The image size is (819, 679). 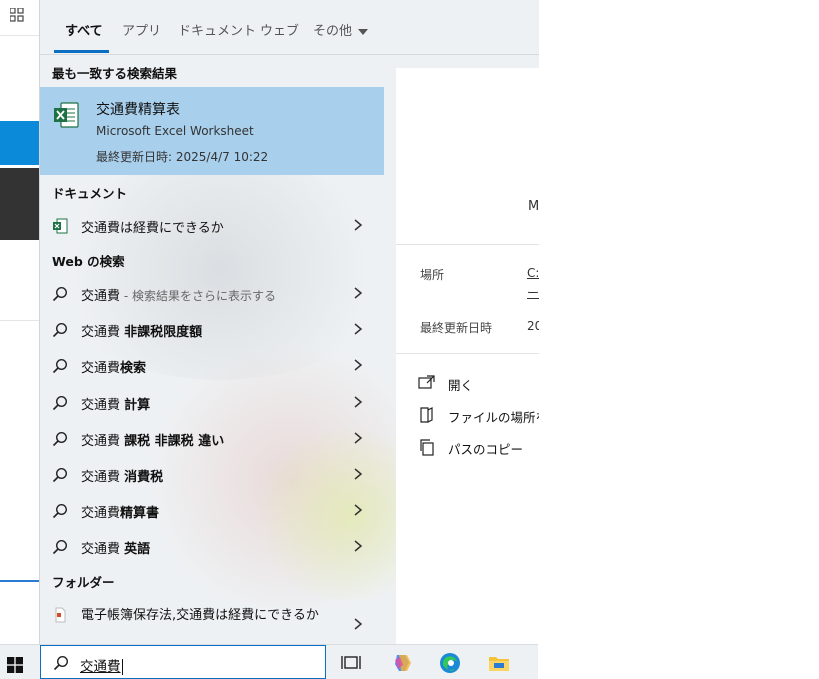 I want to click on task-view-icon, so click(x=352, y=663).